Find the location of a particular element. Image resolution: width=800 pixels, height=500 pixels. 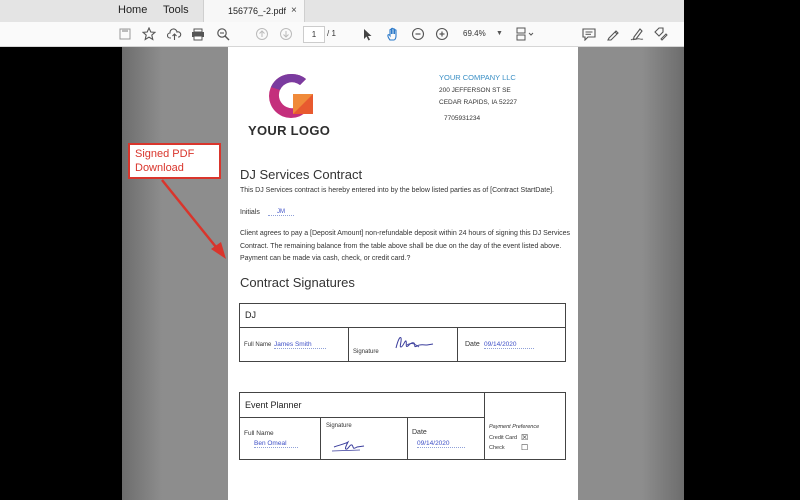

zoom-out-search-icon is located at coordinates (223, 34).